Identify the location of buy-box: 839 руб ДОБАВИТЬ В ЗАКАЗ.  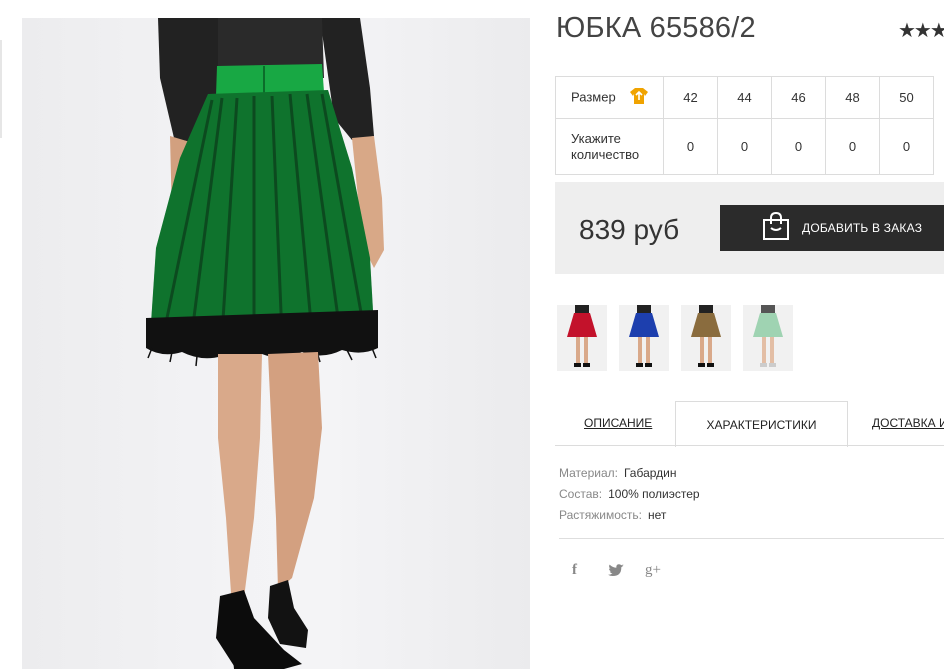
(749, 228).